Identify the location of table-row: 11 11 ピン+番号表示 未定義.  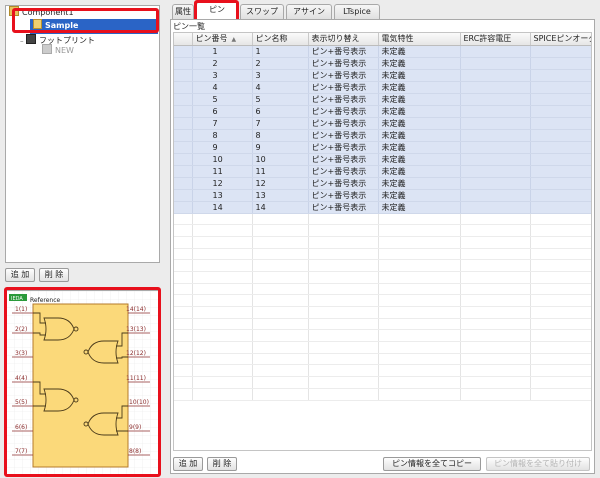
(382, 171).